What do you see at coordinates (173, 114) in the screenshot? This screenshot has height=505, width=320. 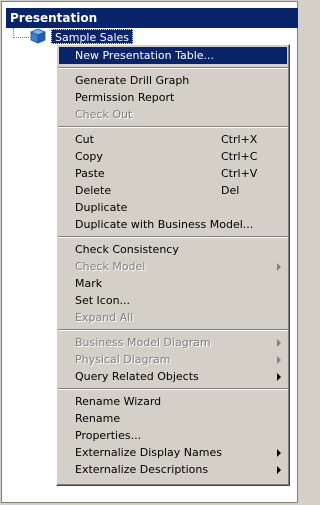 I see `menu-item-check-out: Check Out` at bounding box center [173, 114].